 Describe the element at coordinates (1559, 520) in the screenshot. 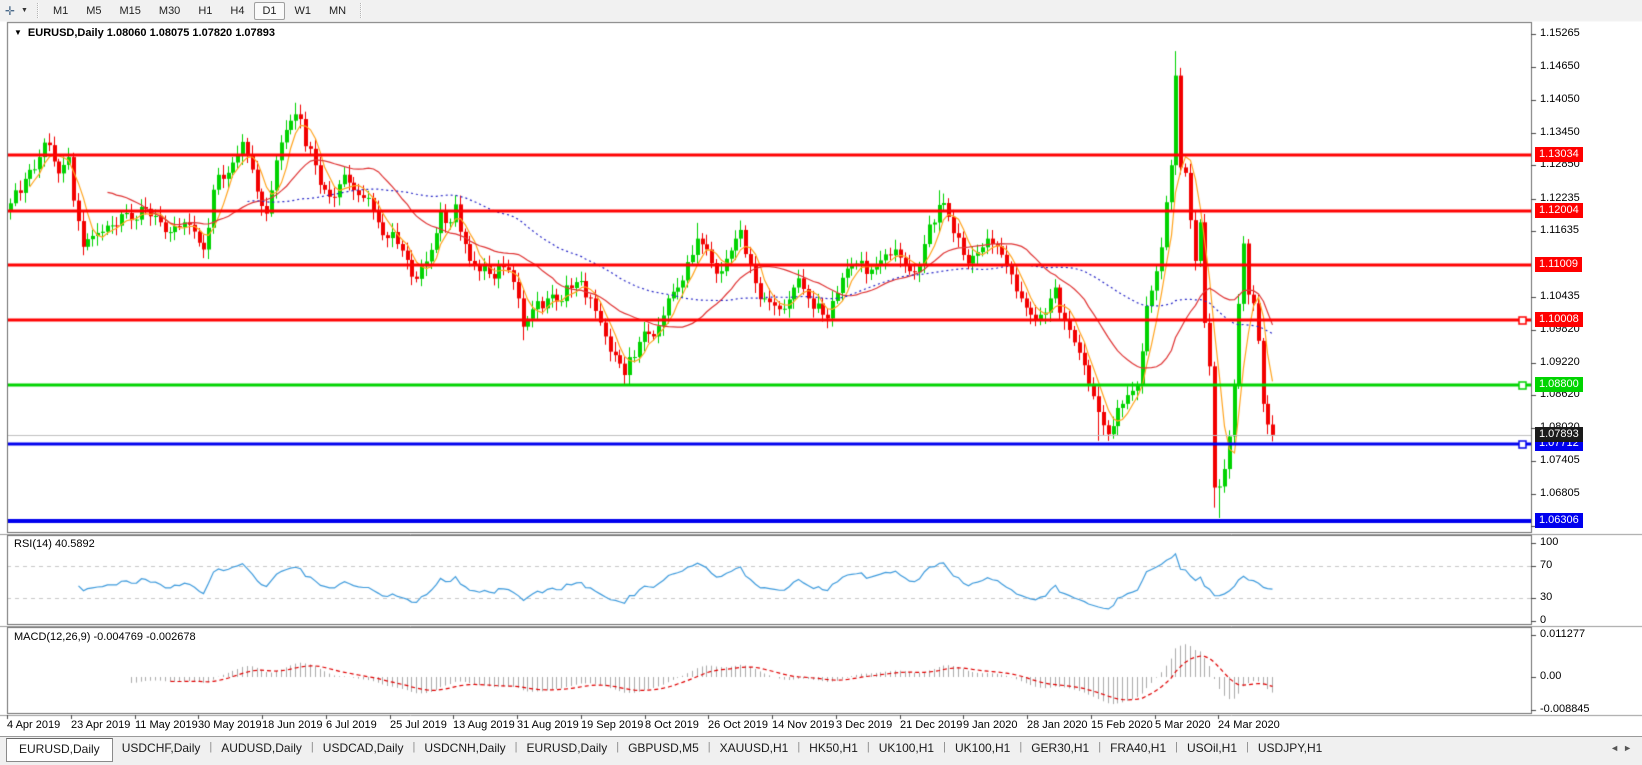

I see `hline-price-label: 1.06306` at that location.